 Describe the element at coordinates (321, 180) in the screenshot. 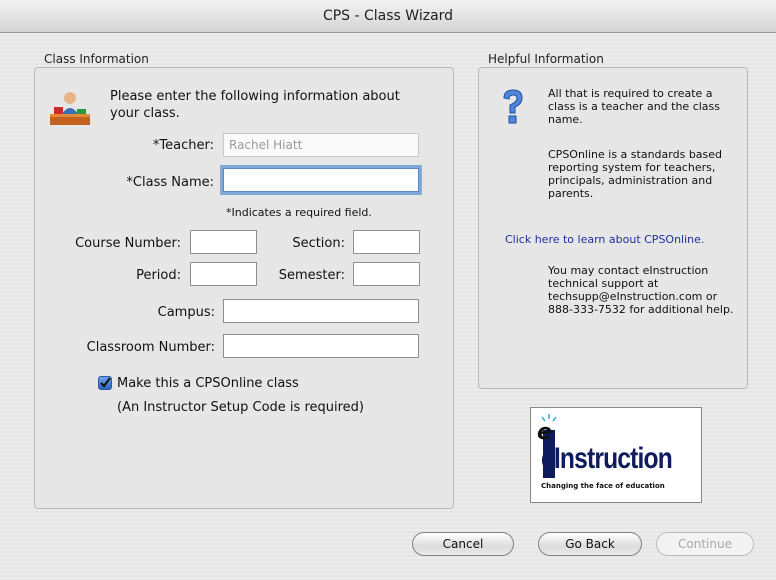

I see `class-name-field` at that location.